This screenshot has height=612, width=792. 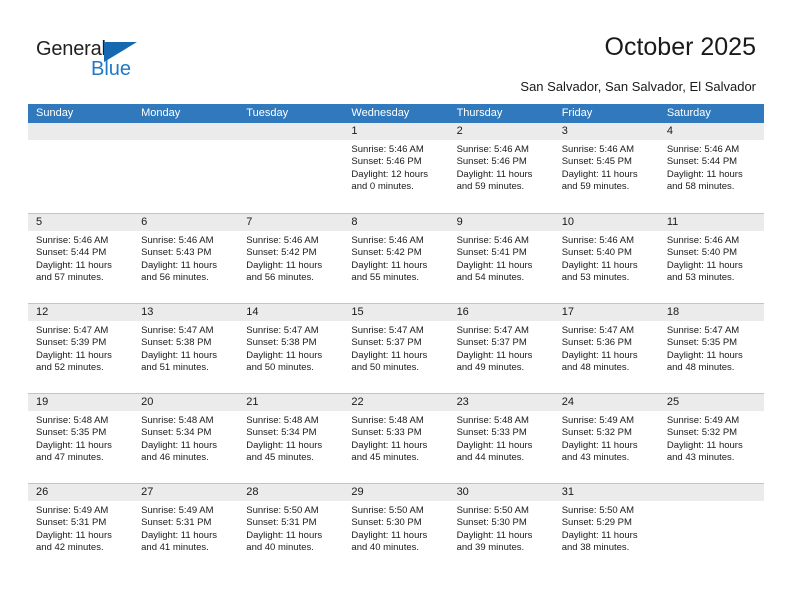 I want to click on sunset-text: Sunset: 5:36 PM, so click(x=596, y=343).